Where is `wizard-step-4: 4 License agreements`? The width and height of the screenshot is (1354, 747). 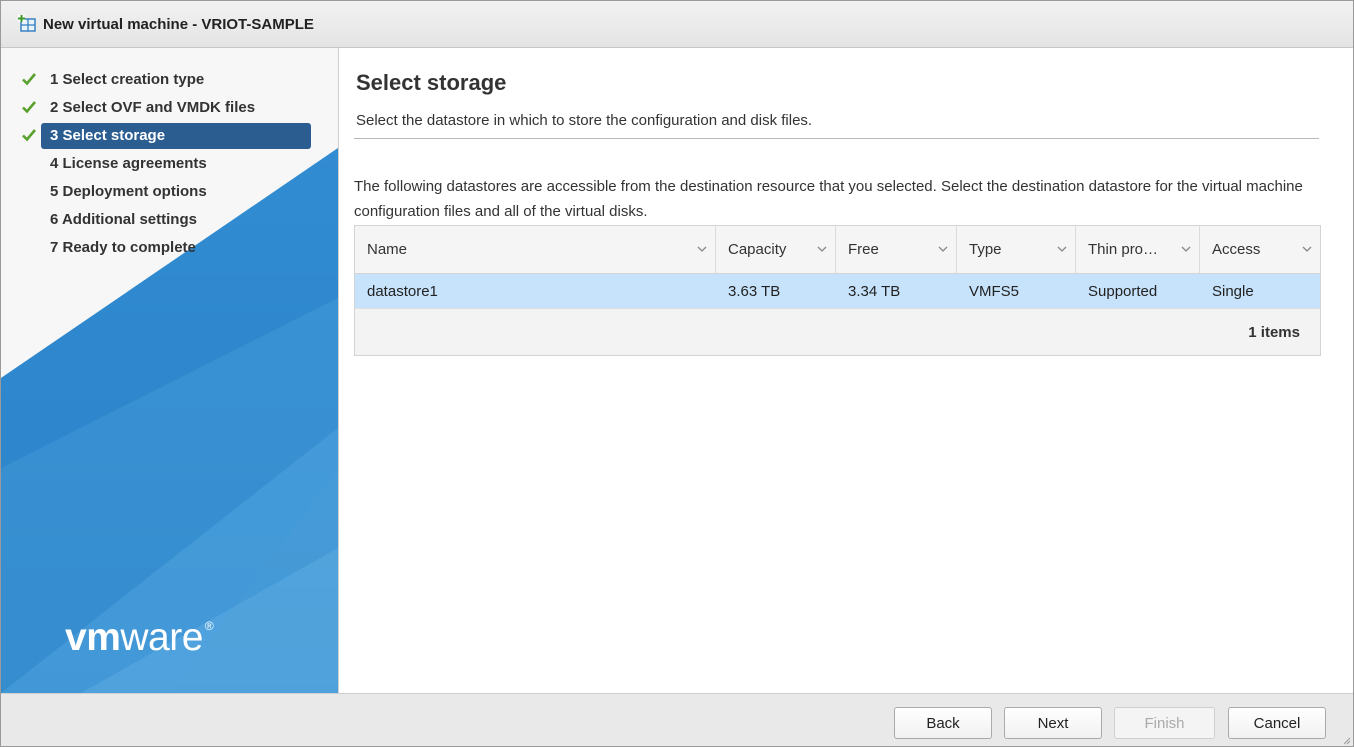
wizard-step-4: 4 License agreements is located at coordinates (169, 164).